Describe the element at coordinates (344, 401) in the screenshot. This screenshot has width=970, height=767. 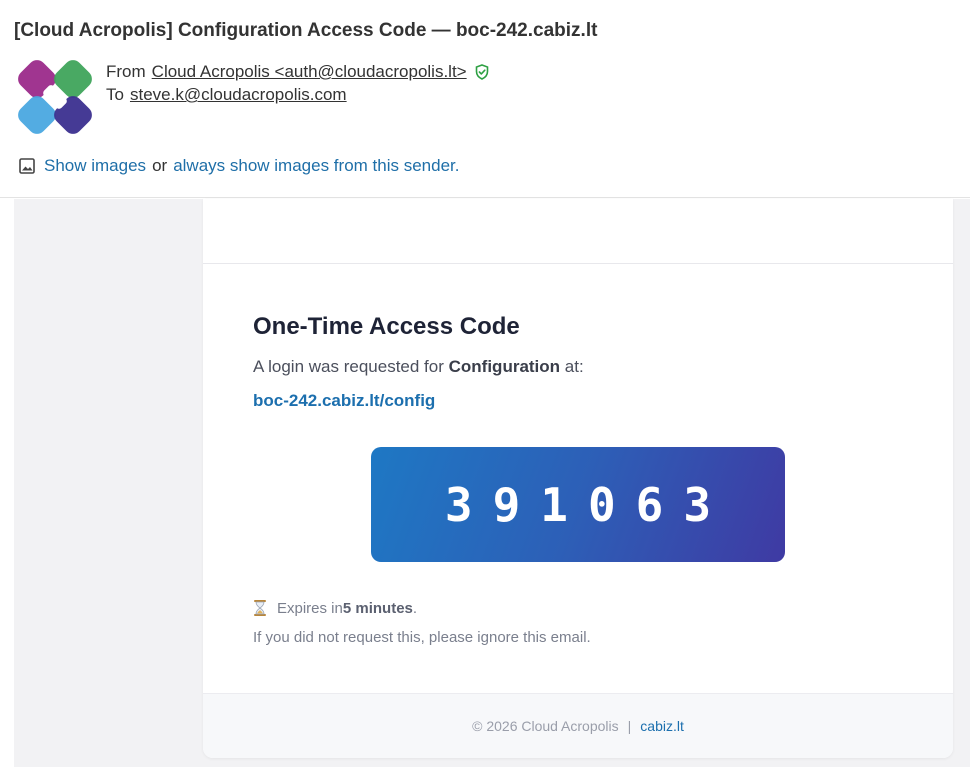
I see `config-url-link: boc-242.cabiz.lt/config` at that location.